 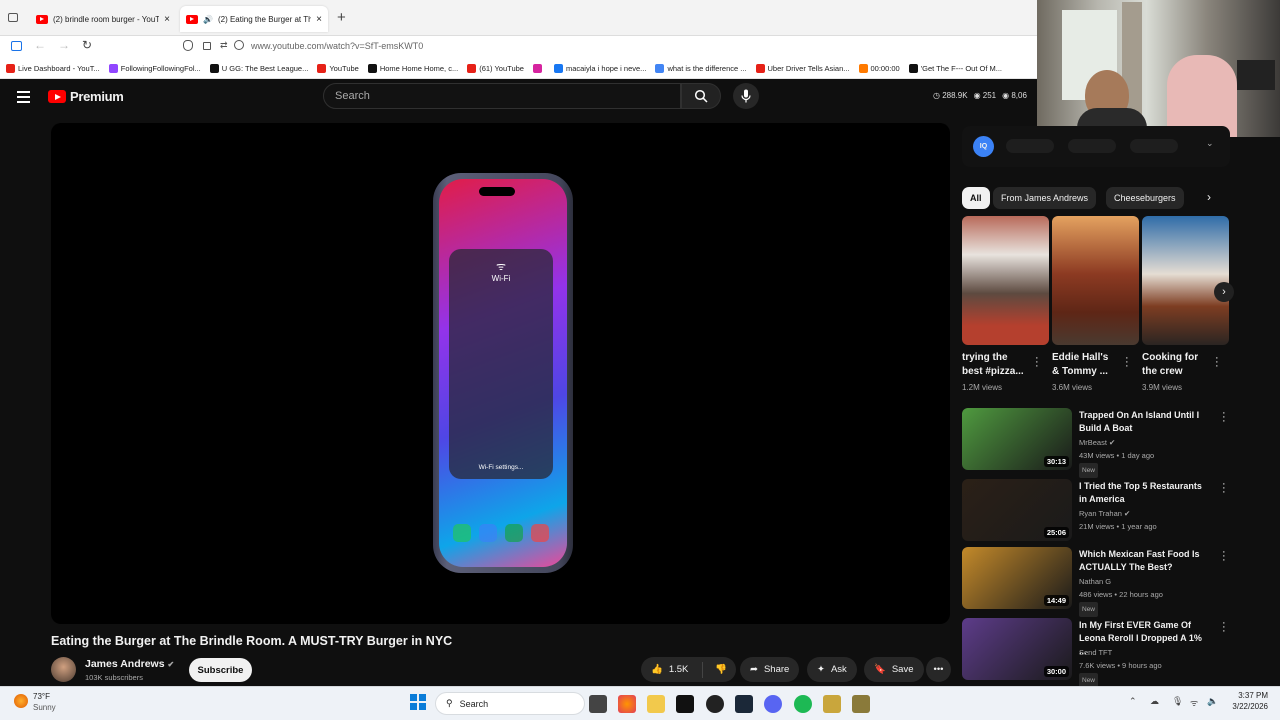 I want to click on search-input: Search, so click(x=502, y=96).